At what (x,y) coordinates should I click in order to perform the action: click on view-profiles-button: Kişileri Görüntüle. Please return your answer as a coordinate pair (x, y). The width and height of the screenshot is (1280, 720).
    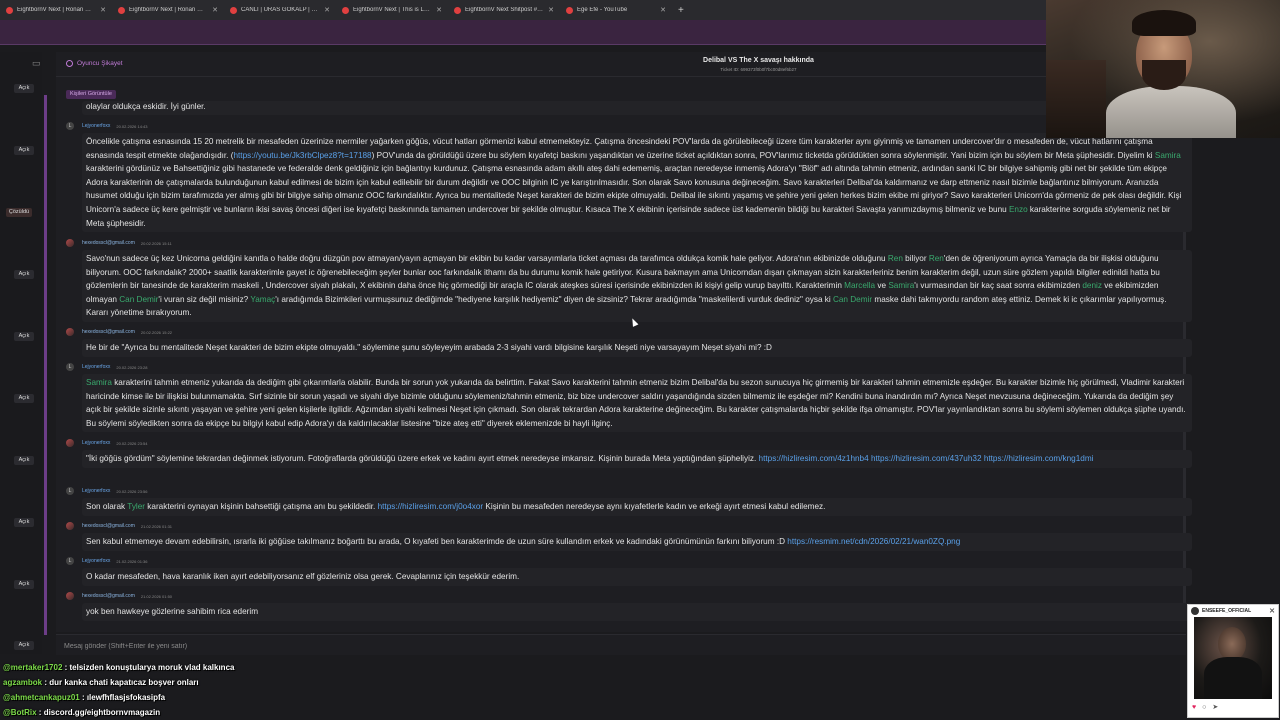
    Looking at the image, I should click on (91, 94).